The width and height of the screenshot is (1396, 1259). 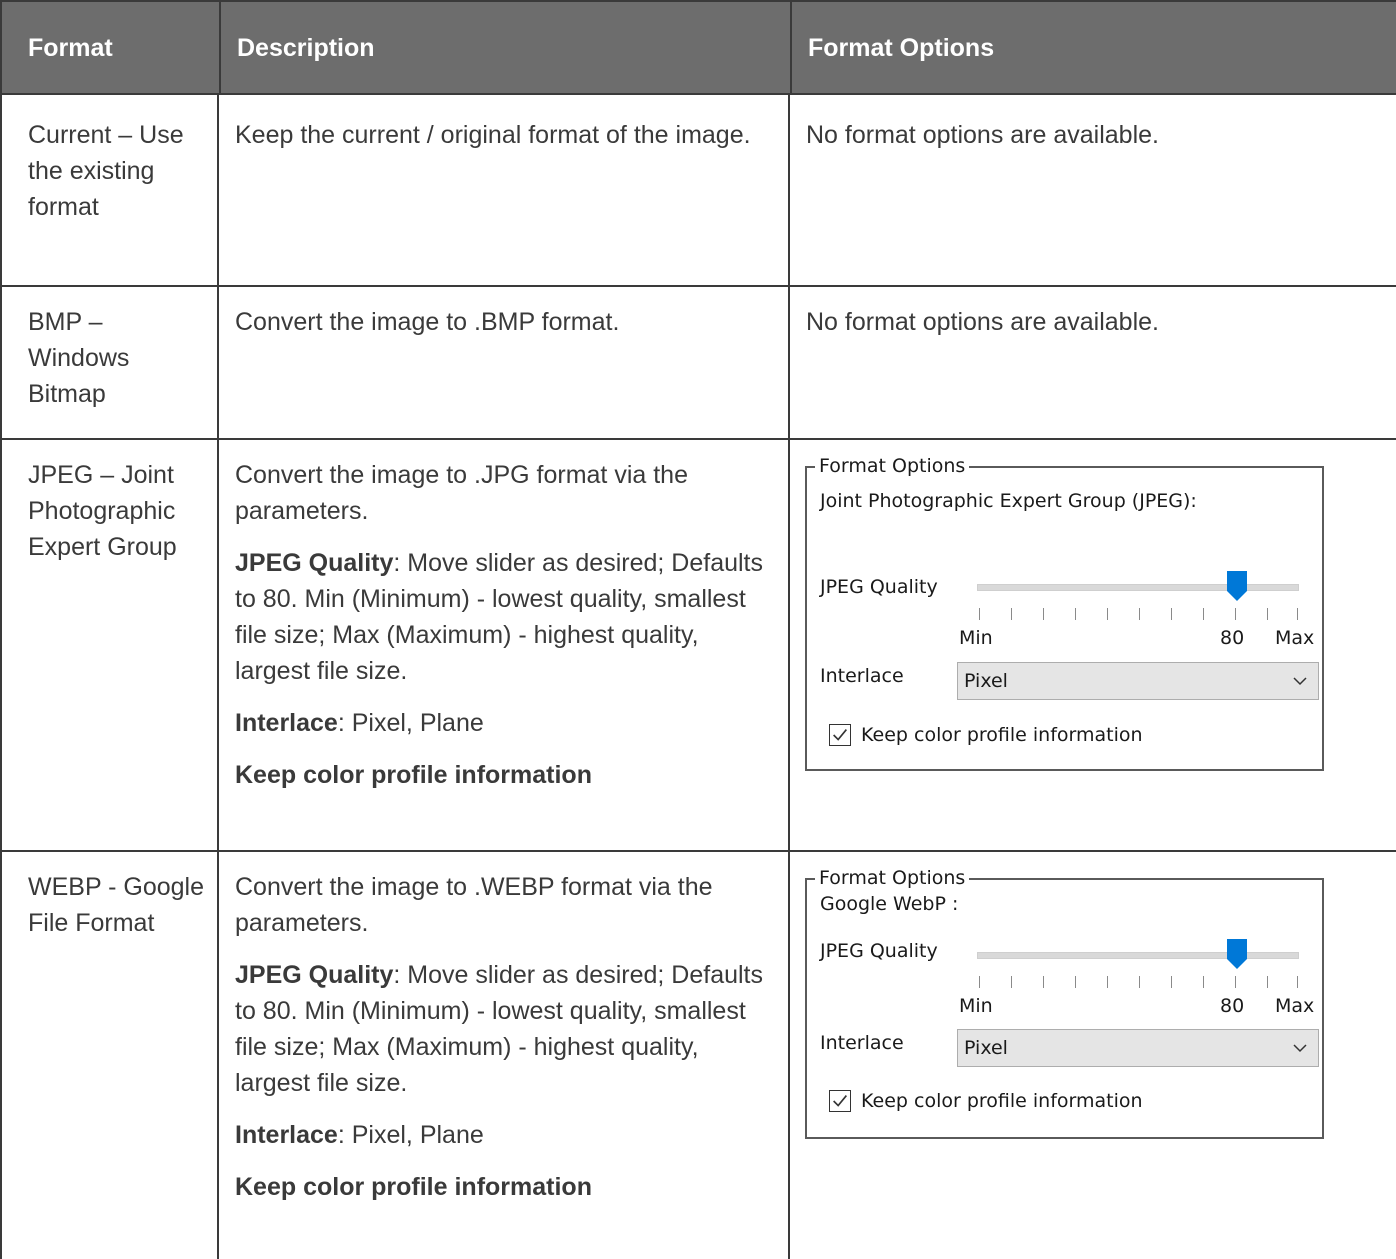 I want to click on header-format: Format, so click(x=70, y=48).